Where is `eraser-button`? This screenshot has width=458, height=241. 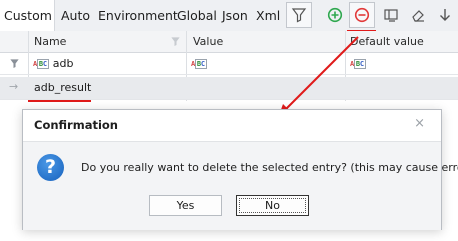 eraser-button is located at coordinates (418, 15).